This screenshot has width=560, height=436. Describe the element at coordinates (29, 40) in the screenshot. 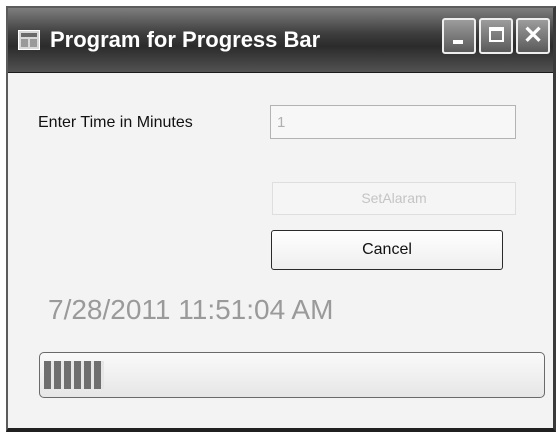

I see `app-window-icon` at that location.